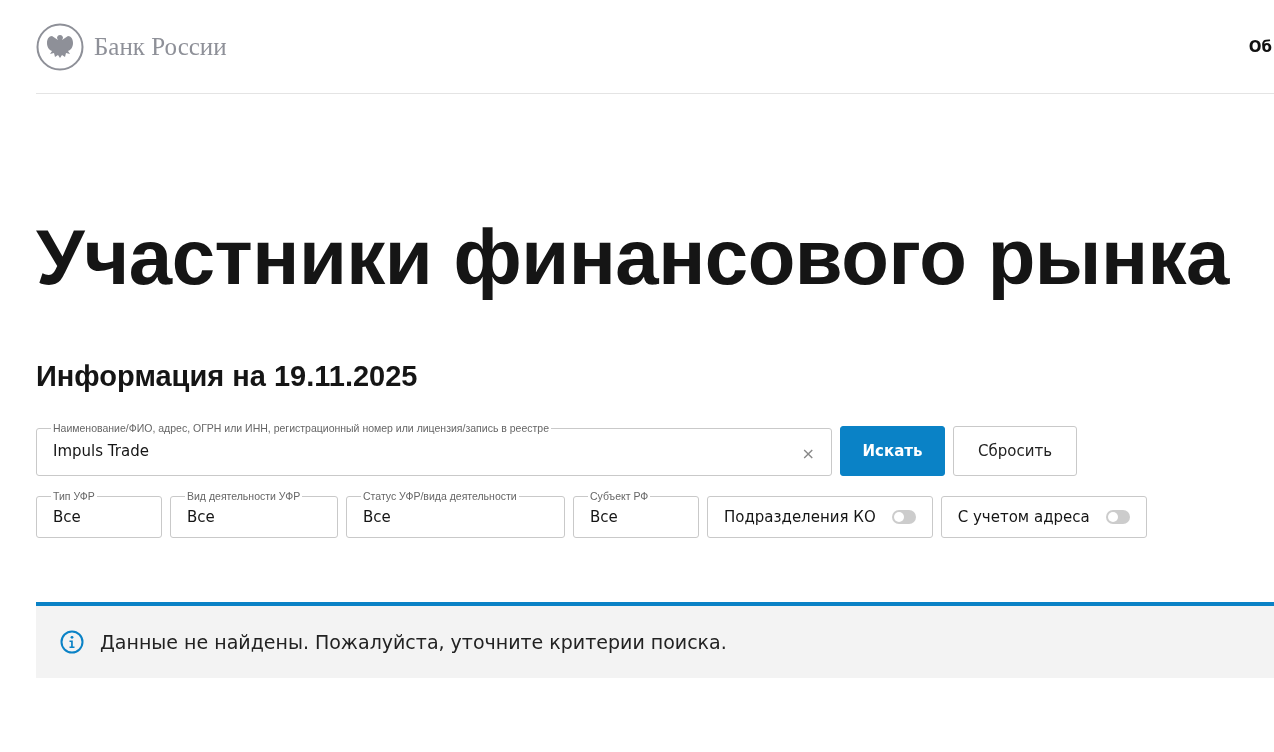 Image resolution: width=1274 pixels, height=752 pixels. I want to click on eagle-emblem-icon, so click(60, 46).